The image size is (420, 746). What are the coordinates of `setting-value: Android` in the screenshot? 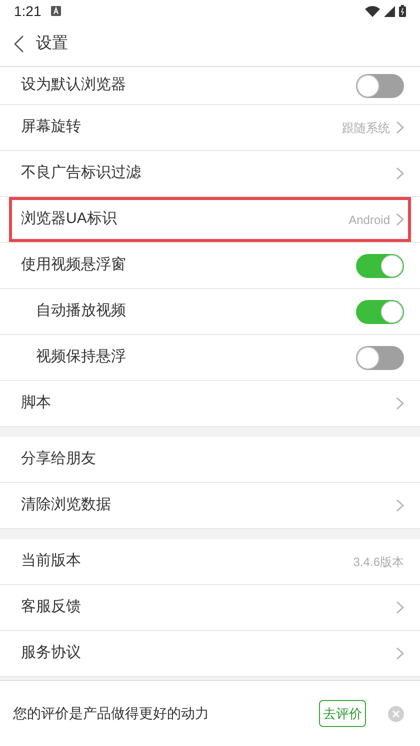 It's located at (369, 220).